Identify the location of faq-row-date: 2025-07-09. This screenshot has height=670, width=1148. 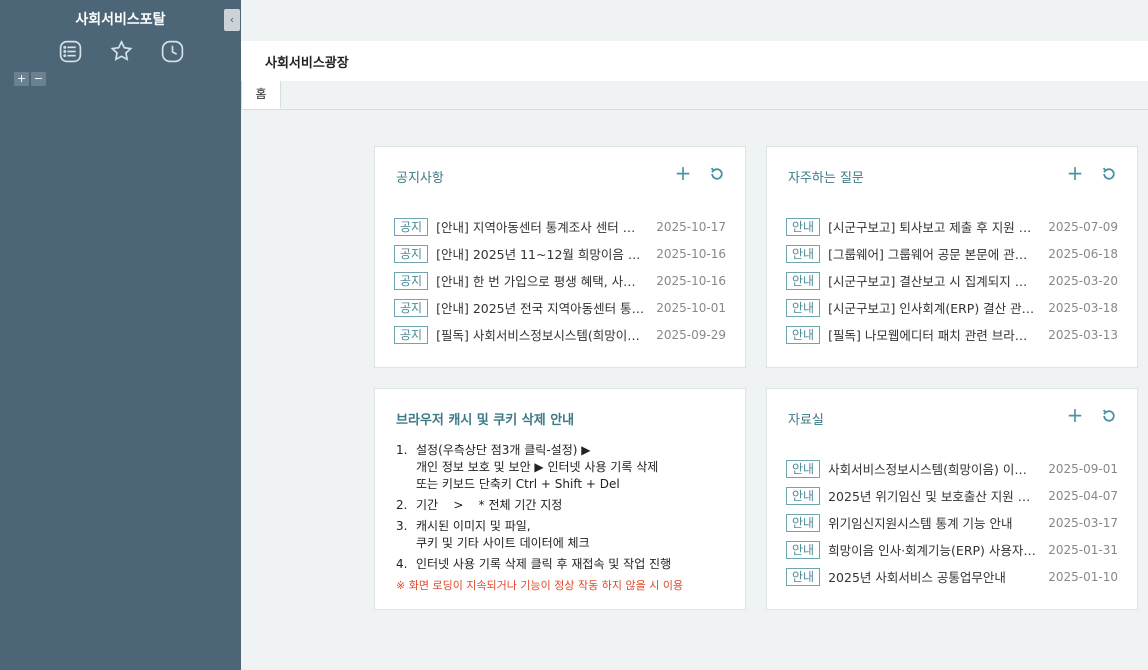
(1083, 226).